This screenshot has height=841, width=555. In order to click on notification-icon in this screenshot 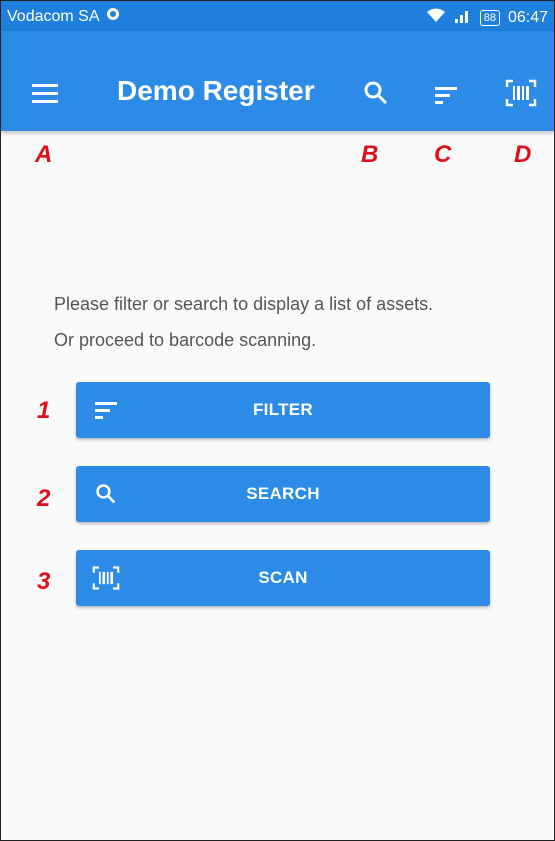, I will do `click(113, 16)`.